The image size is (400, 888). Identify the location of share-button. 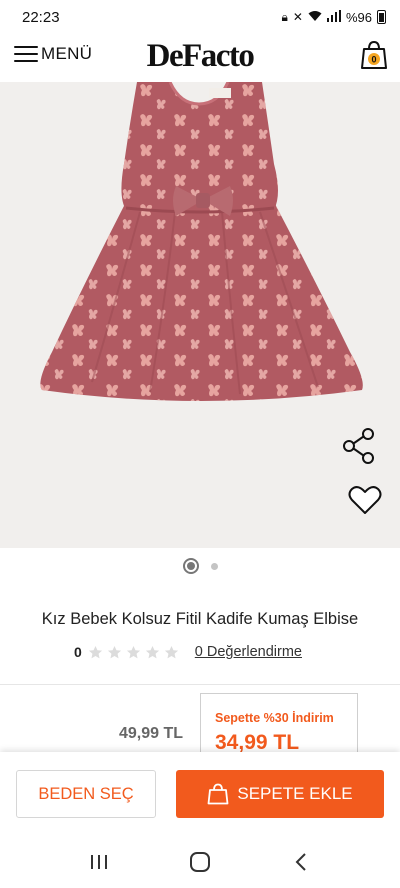
(359, 446).